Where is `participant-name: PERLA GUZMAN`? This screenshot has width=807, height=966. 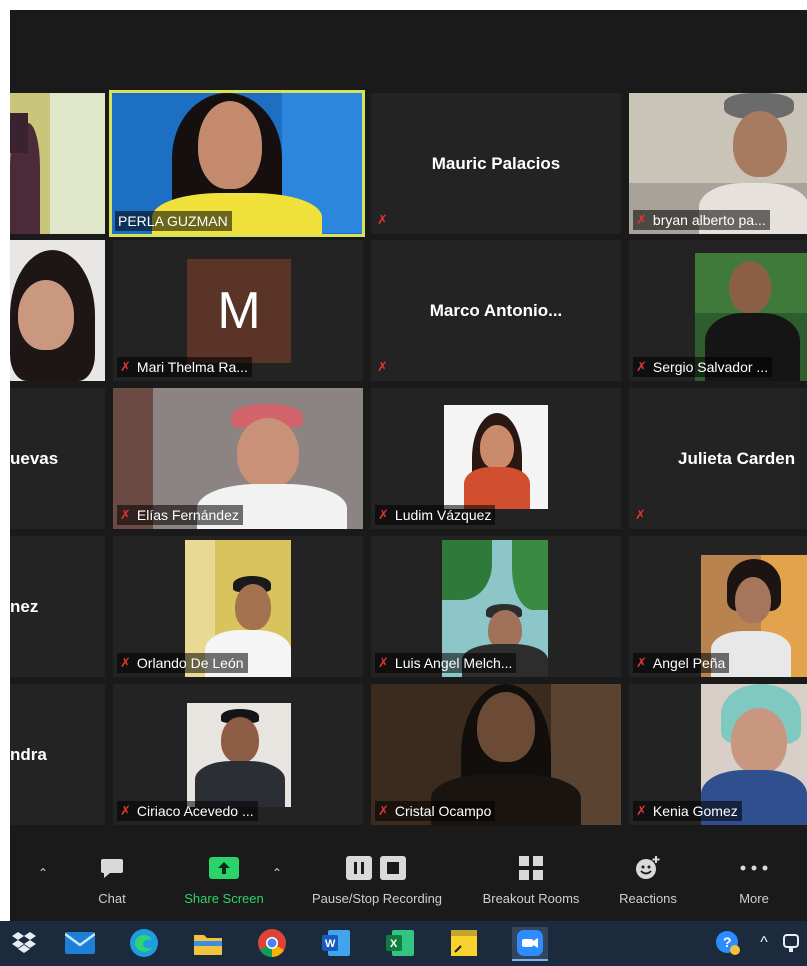 participant-name: PERLA GUZMAN is located at coordinates (173, 221).